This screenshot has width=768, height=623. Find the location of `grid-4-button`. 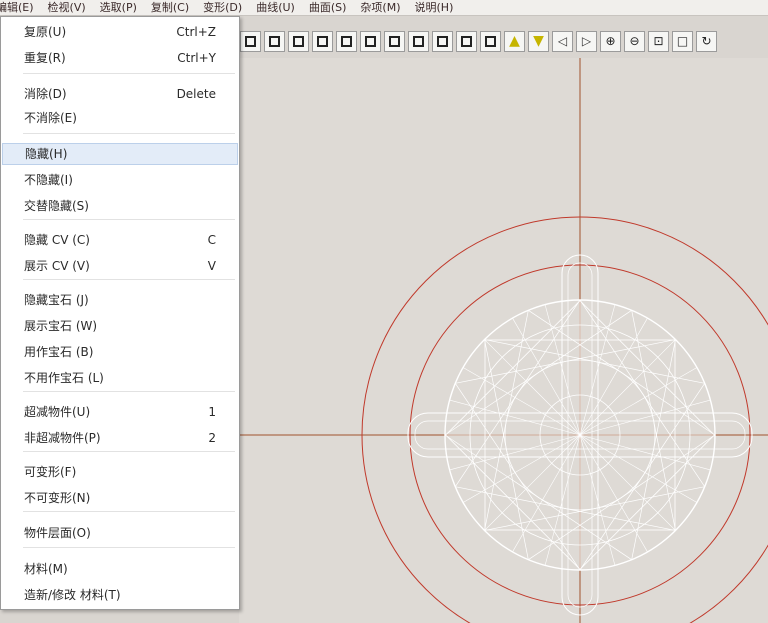

grid-4-button is located at coordinates (466, 41).